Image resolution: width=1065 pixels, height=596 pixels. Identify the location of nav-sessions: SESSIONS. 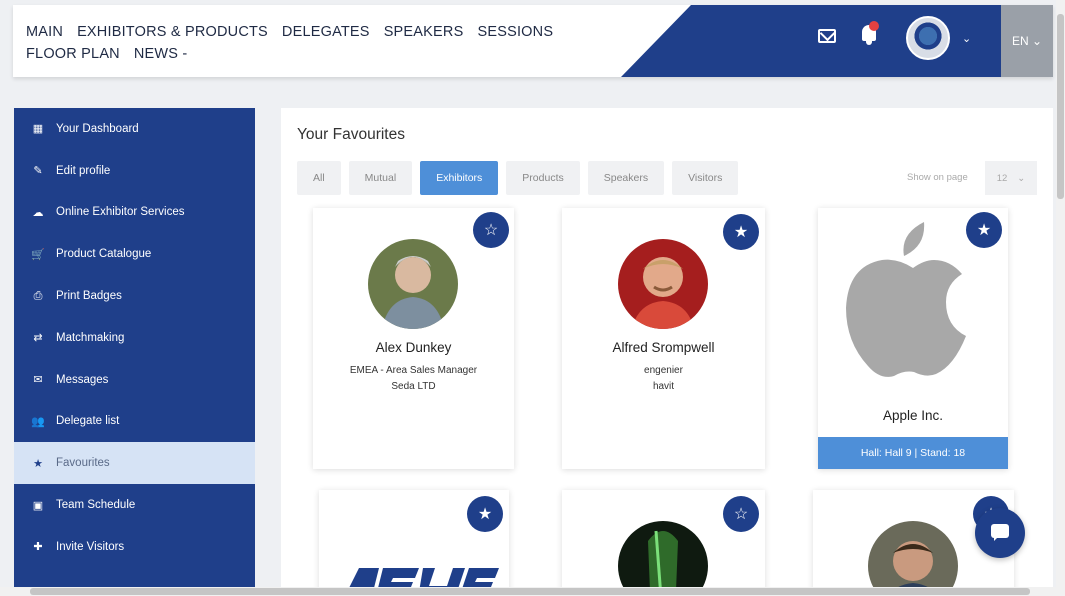
(515, 32).